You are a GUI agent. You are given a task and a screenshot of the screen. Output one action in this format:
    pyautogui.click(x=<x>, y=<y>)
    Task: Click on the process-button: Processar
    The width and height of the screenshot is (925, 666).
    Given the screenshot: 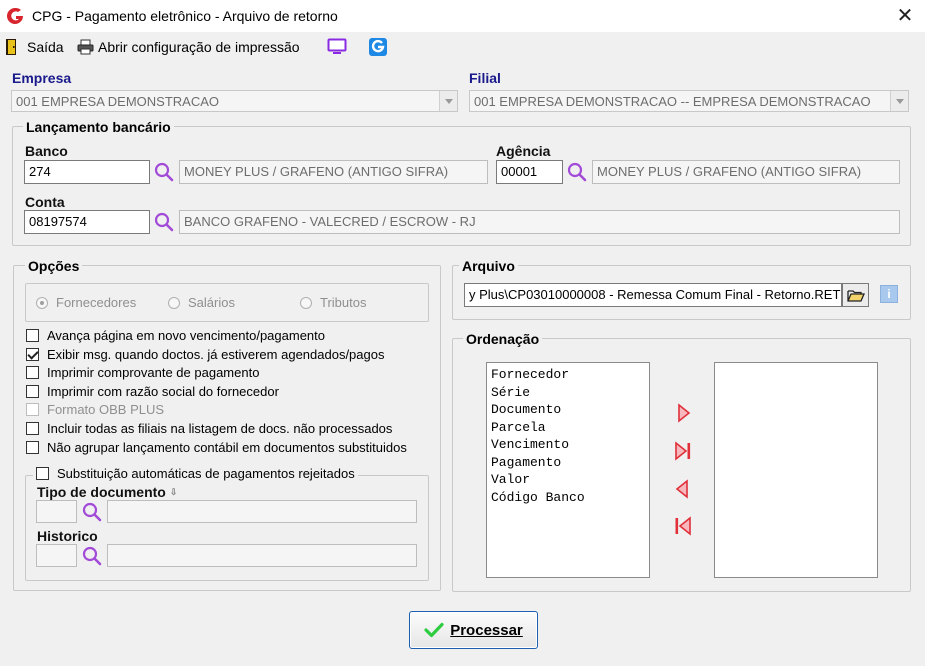 What is the action you would take?
    pyautogui.click(x=473, y=630)
    